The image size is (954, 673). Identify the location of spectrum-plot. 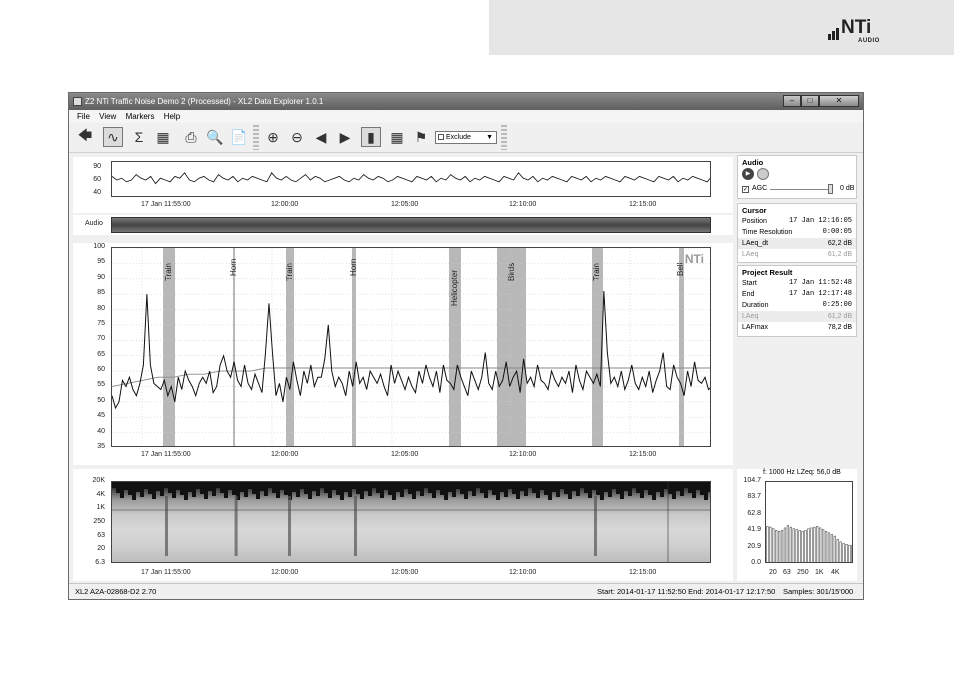
(809, 522).